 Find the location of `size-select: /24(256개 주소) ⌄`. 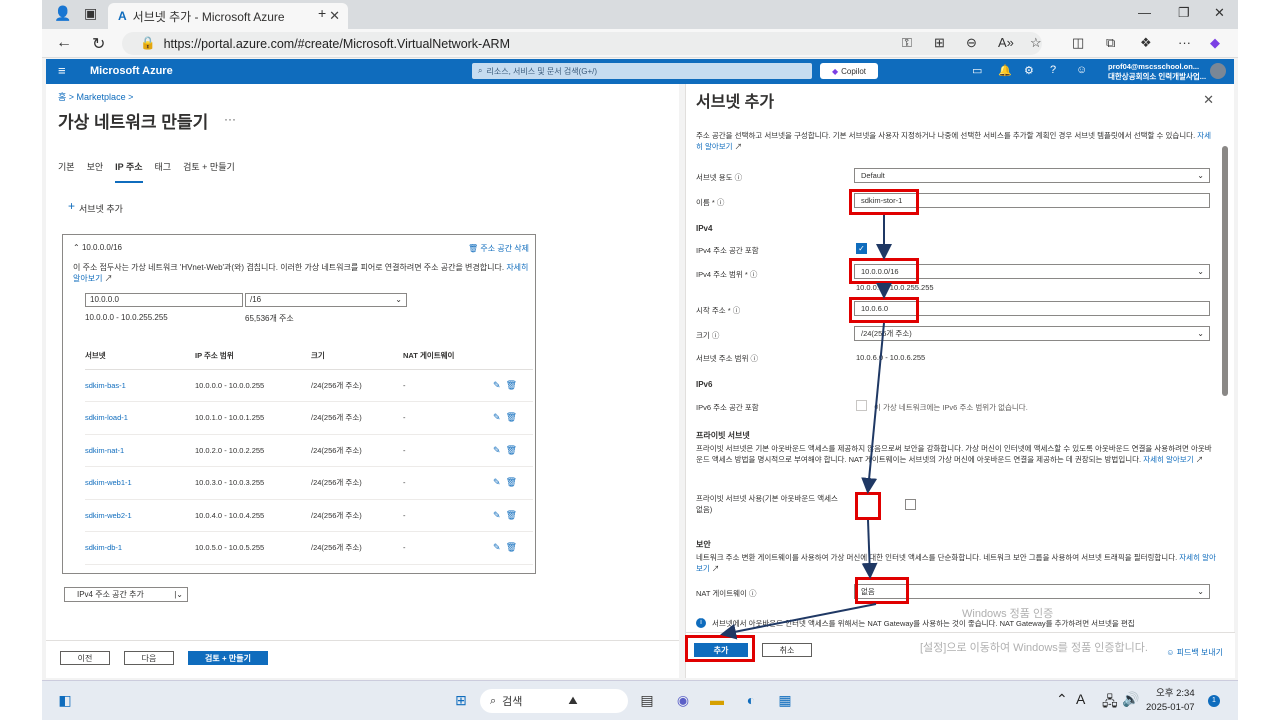

size-select: /24(256개 주소) ⌄ is located at coordinates (1032, 333).